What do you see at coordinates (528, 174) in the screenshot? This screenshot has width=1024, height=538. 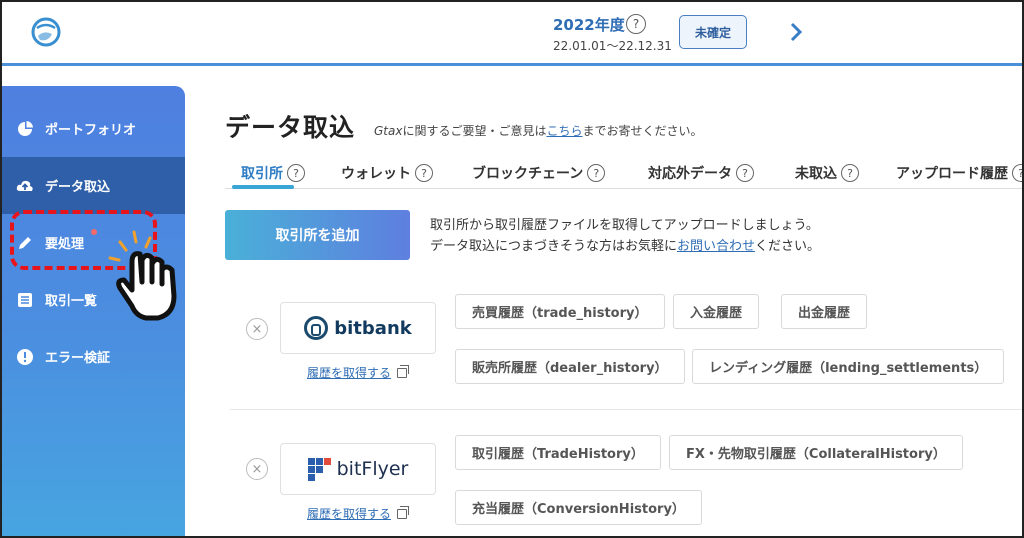 I see `tab-label: ブロックチェーン` at bounding box center [528, 174].